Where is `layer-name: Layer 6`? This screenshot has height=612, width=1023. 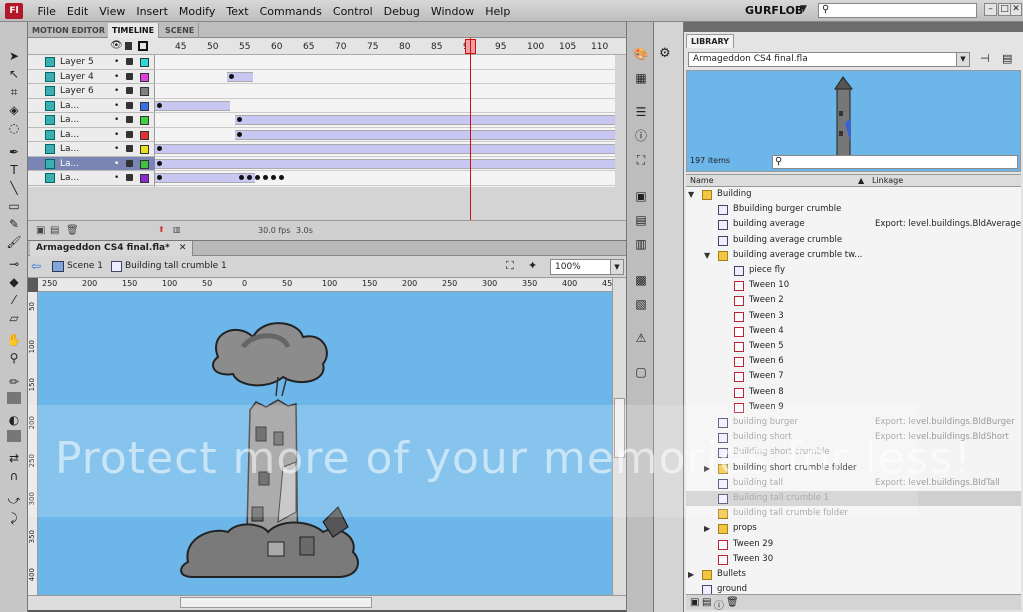
layer-name: Layer 6 is located at coordinates (77, 91).